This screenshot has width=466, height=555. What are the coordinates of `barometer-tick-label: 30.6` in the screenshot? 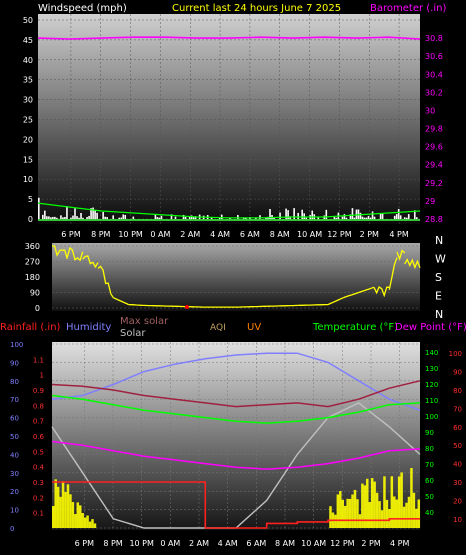 It's located at (434, 56).